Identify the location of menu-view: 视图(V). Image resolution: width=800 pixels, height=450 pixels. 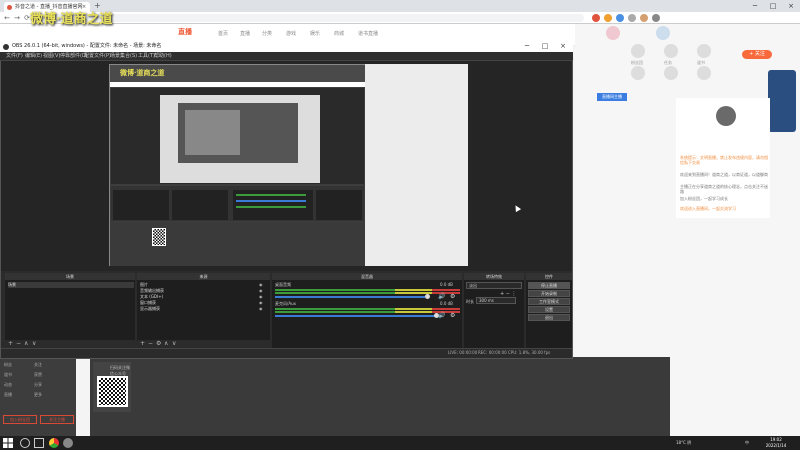
(51, 56).